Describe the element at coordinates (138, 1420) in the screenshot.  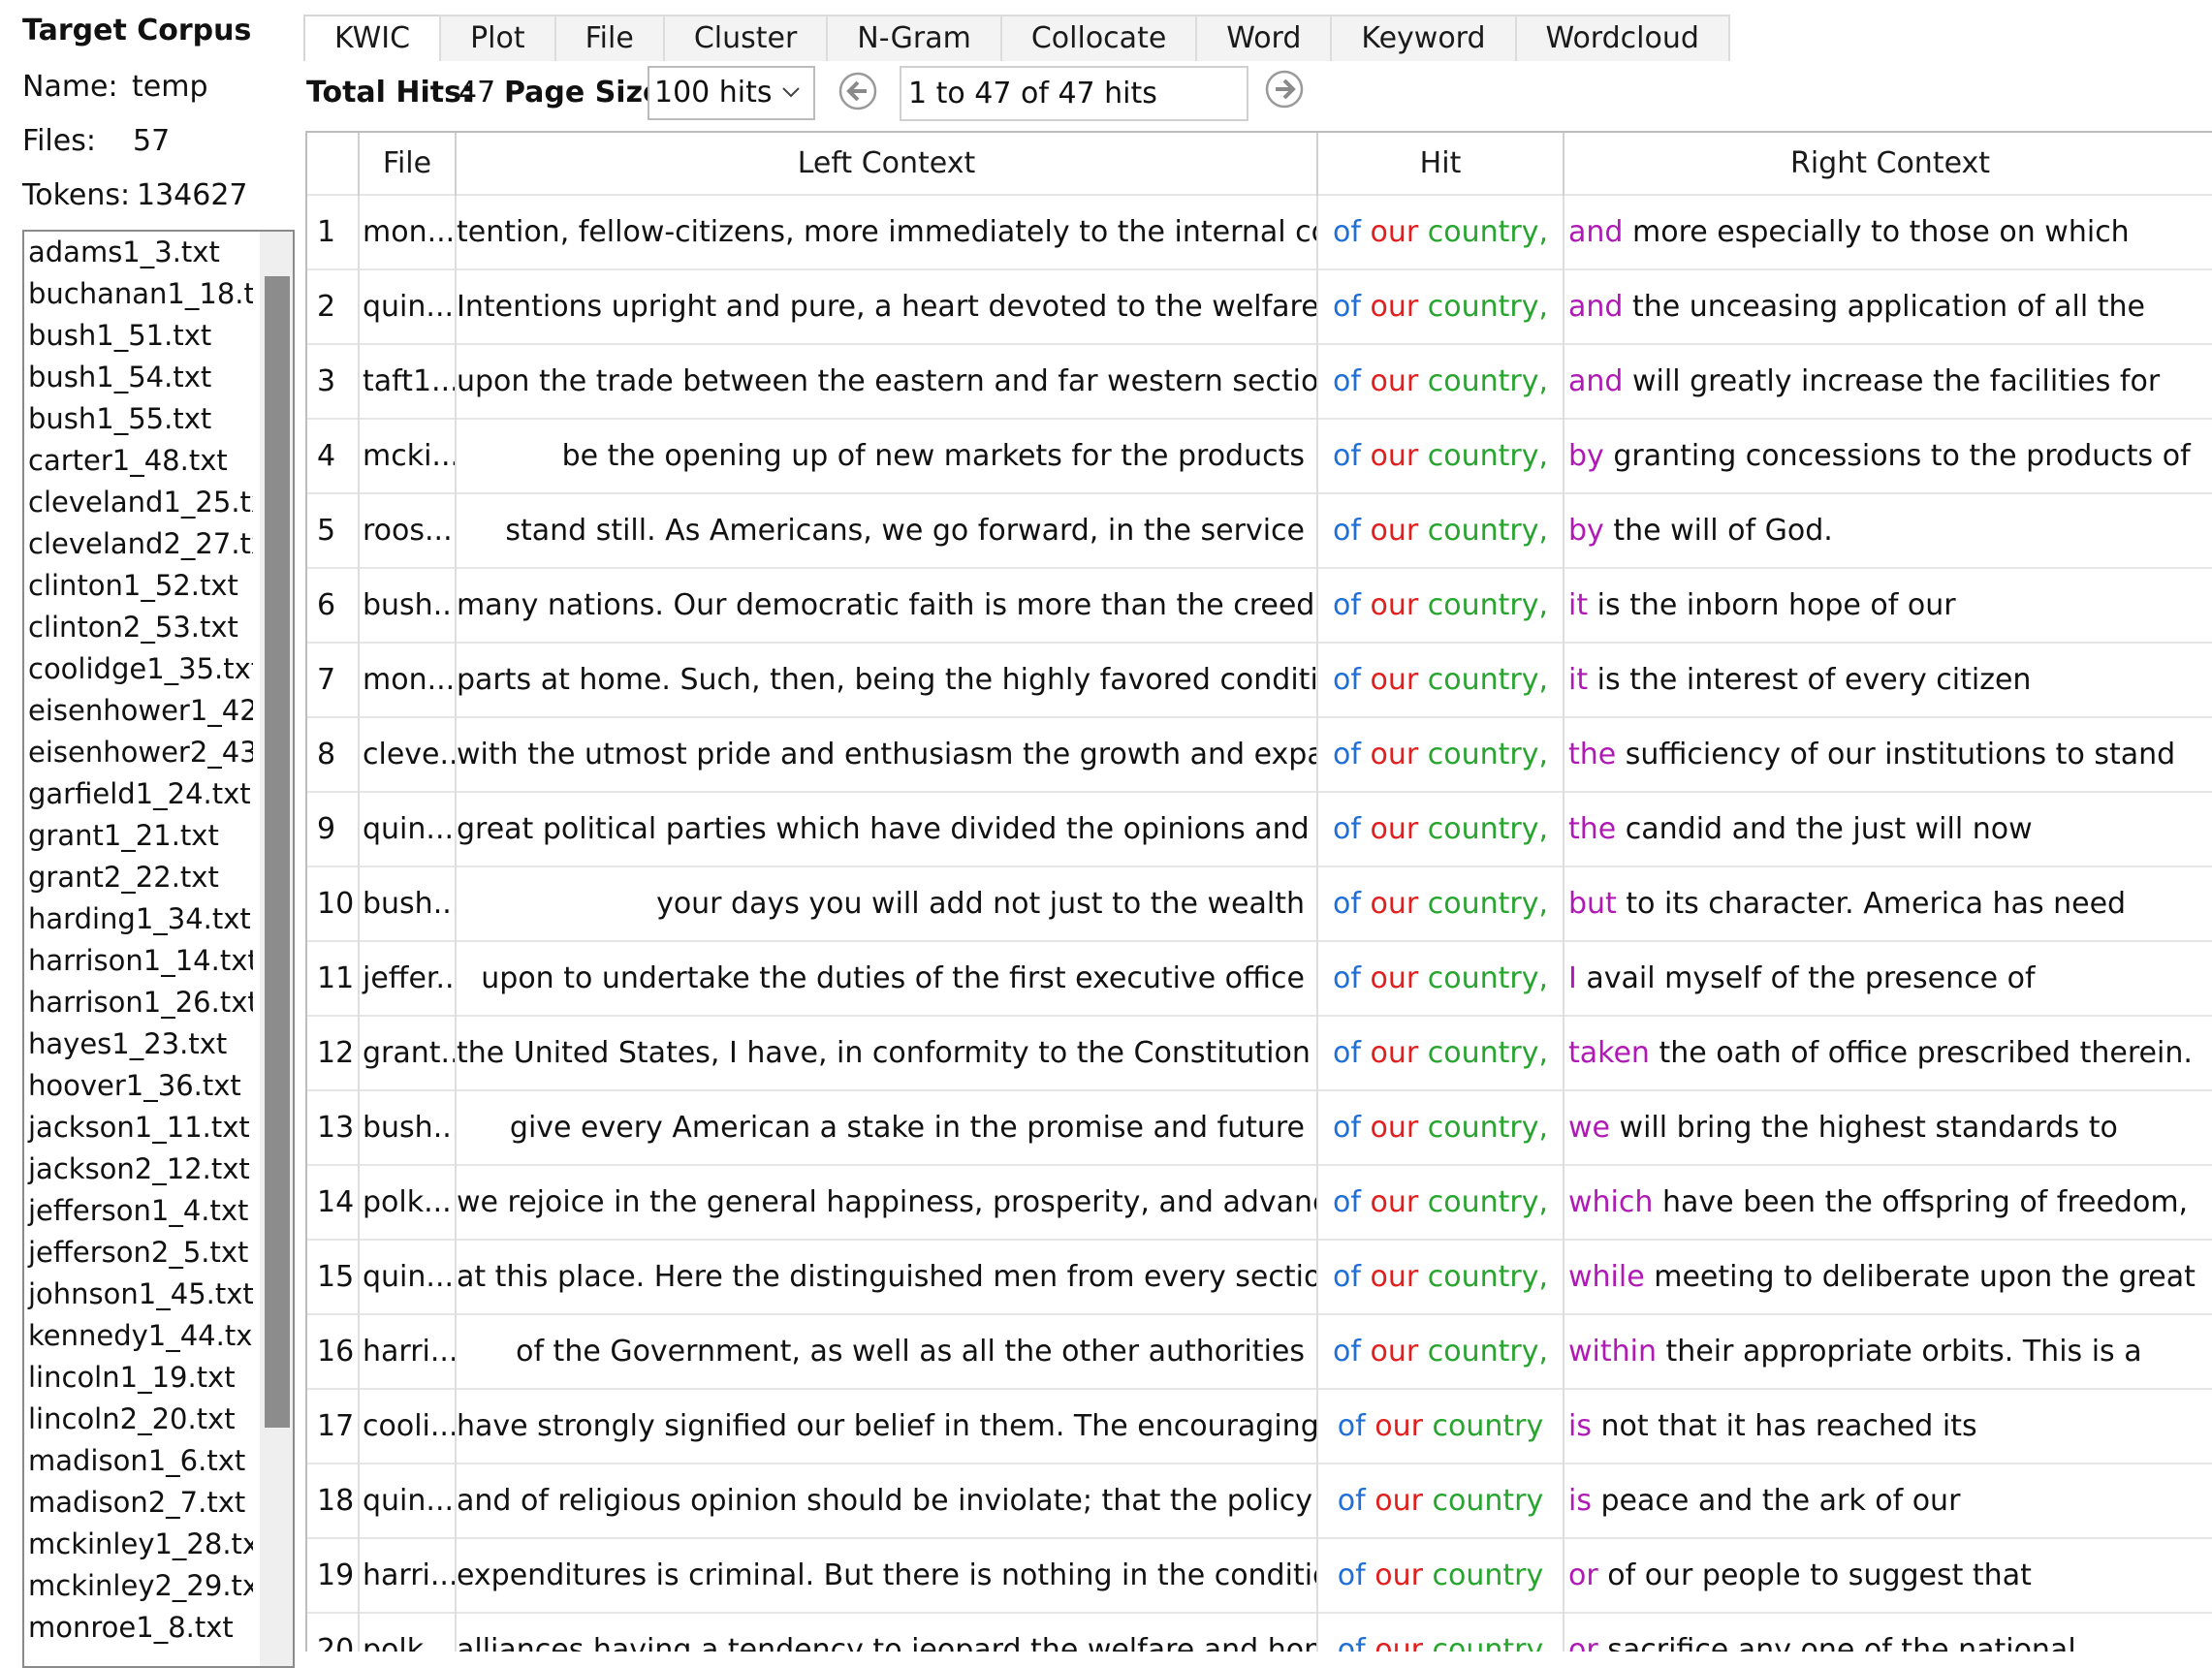
I see `file-list-item: lincoln2_20.txt` at that location.